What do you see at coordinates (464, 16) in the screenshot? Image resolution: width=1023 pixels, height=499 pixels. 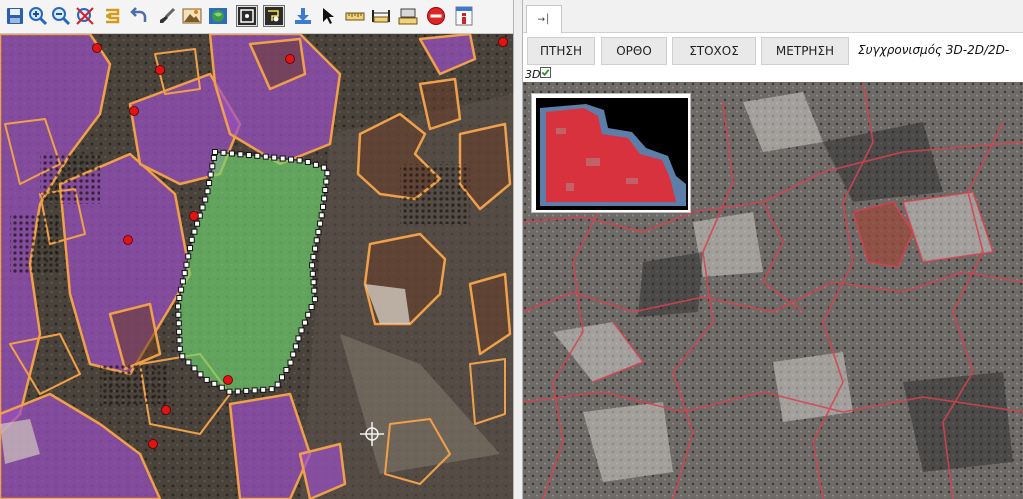 I see `info-icon` at bounding box center [464, 16].